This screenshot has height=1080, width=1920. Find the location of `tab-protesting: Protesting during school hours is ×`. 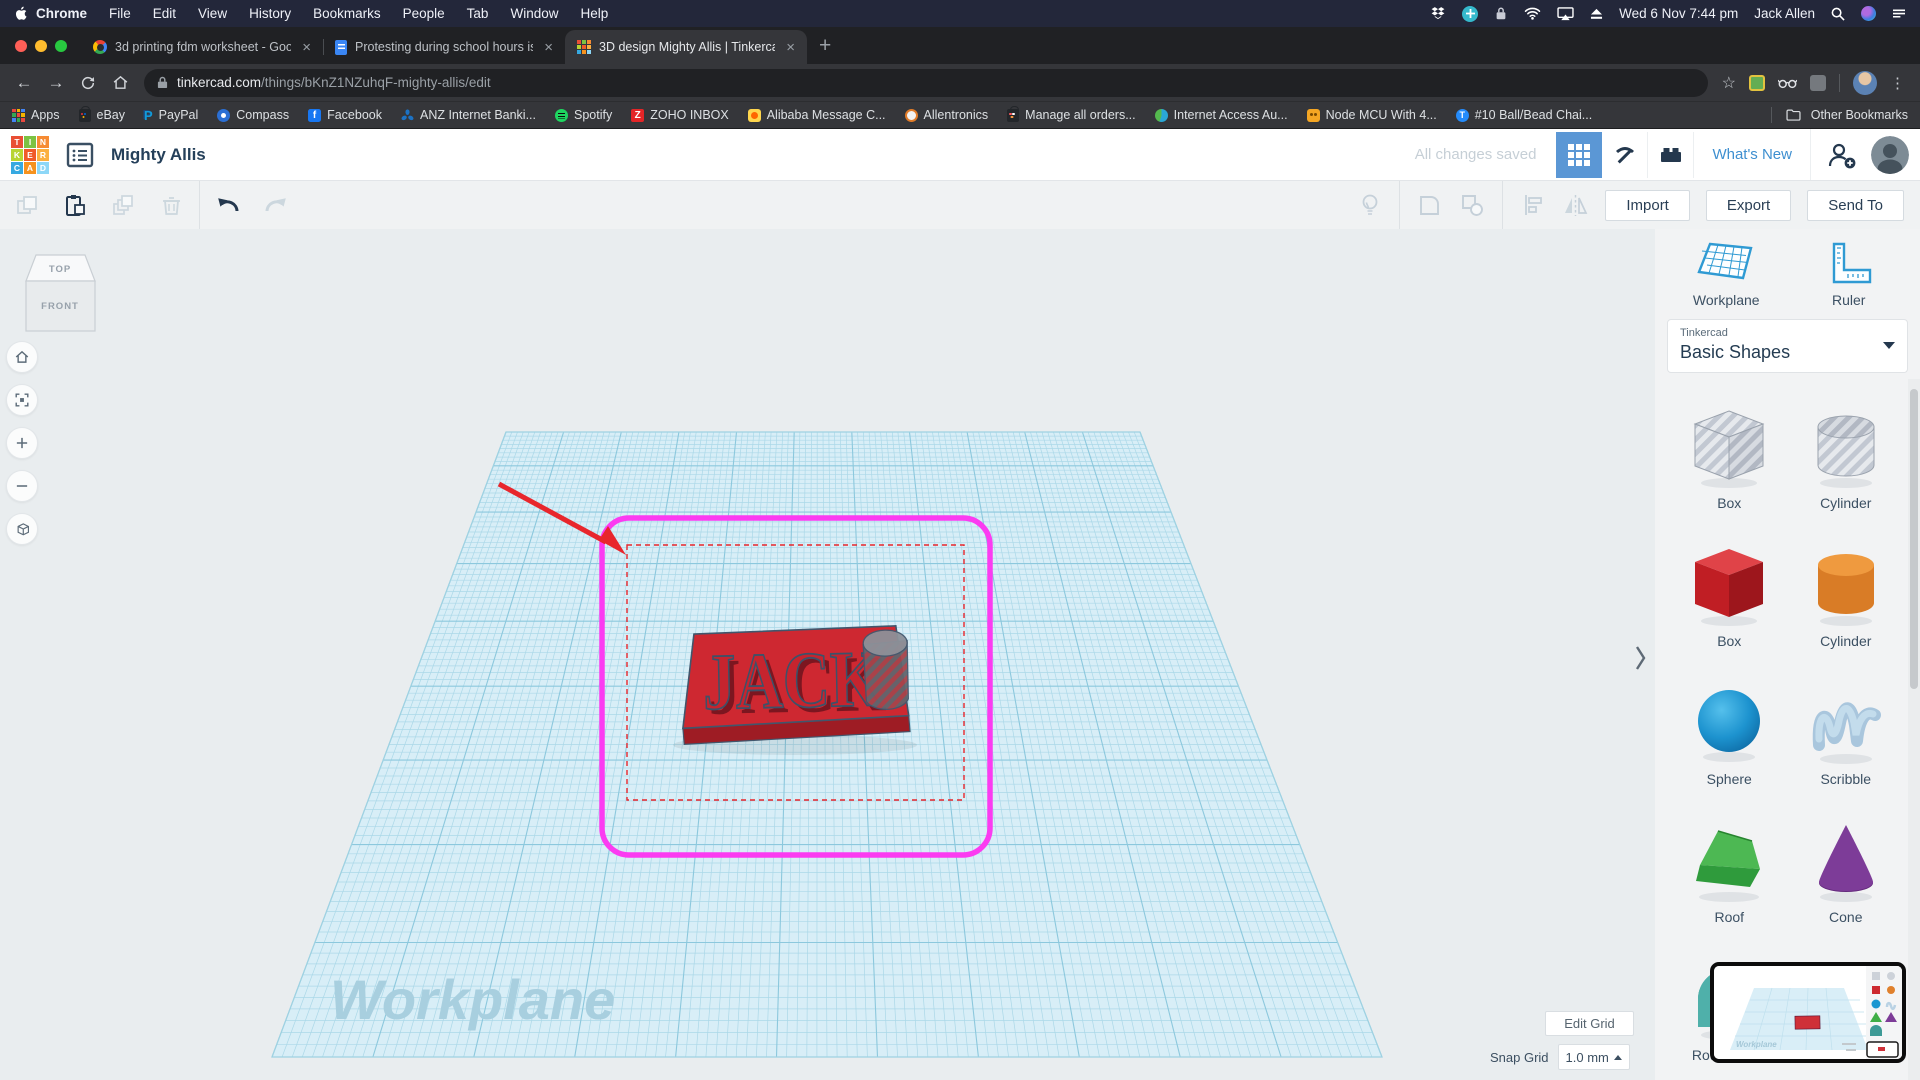

tab-protesting: Protesting during school hours is × is located at coordinates (444, 47).